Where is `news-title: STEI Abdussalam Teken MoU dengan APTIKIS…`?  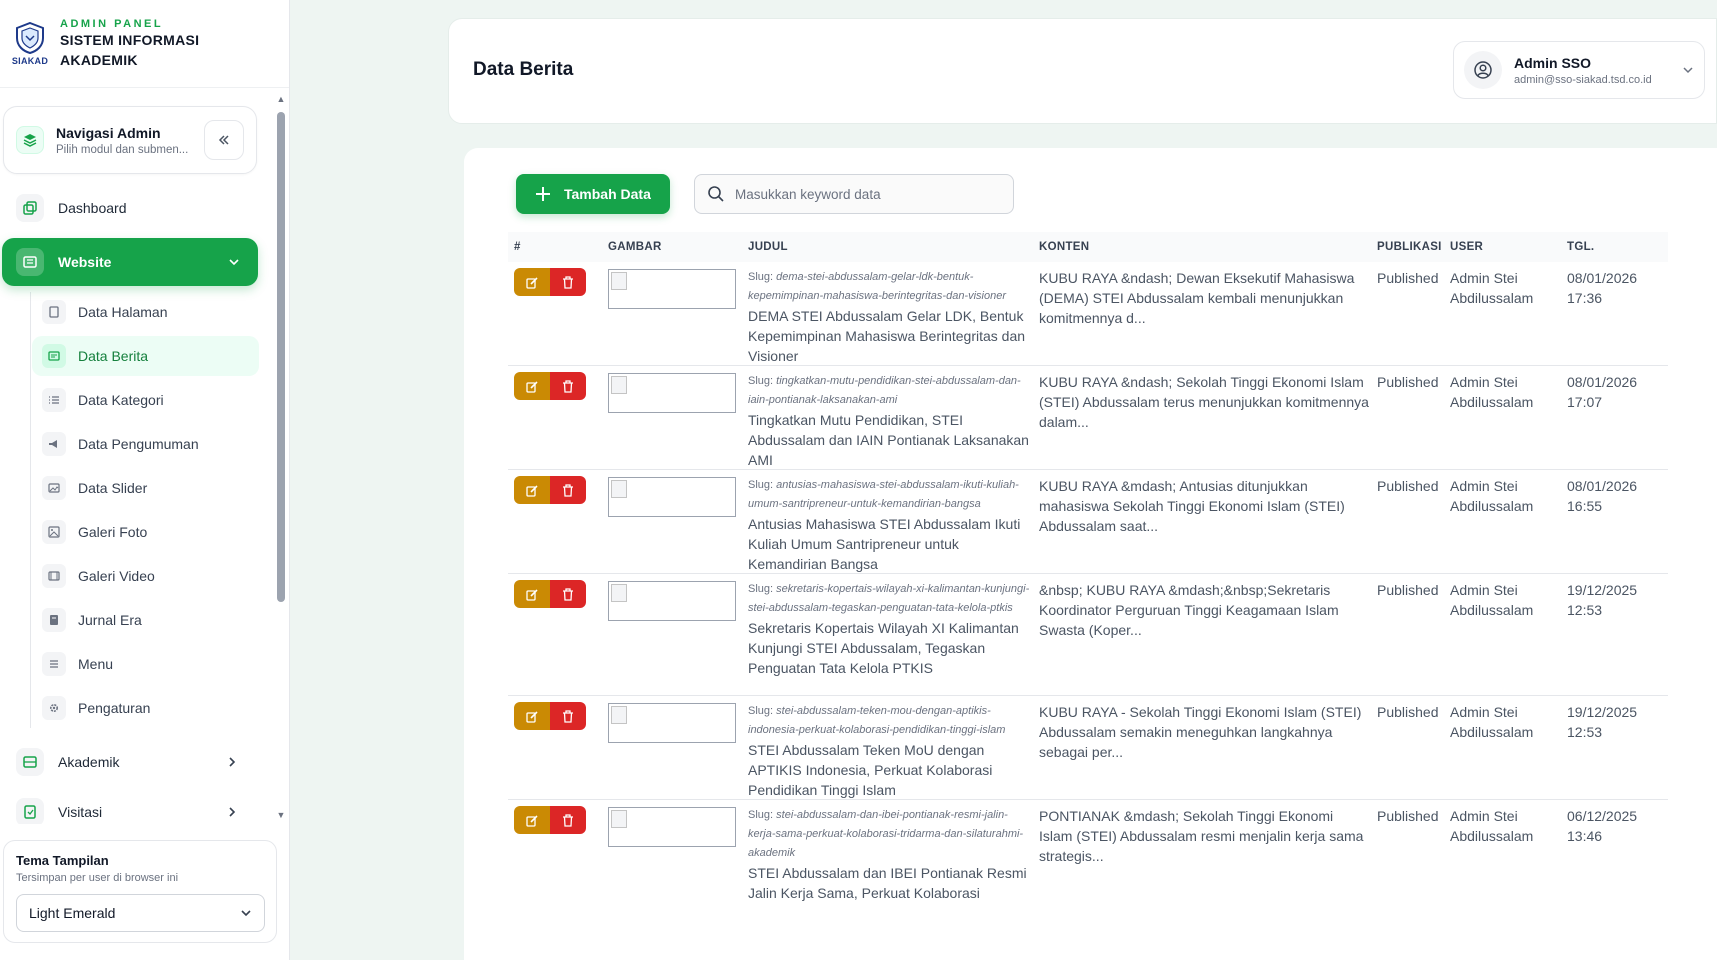 news-title: STEI Abdussalam Teken MoU dengan APTIKIS… is located at coordinates (870, 770).